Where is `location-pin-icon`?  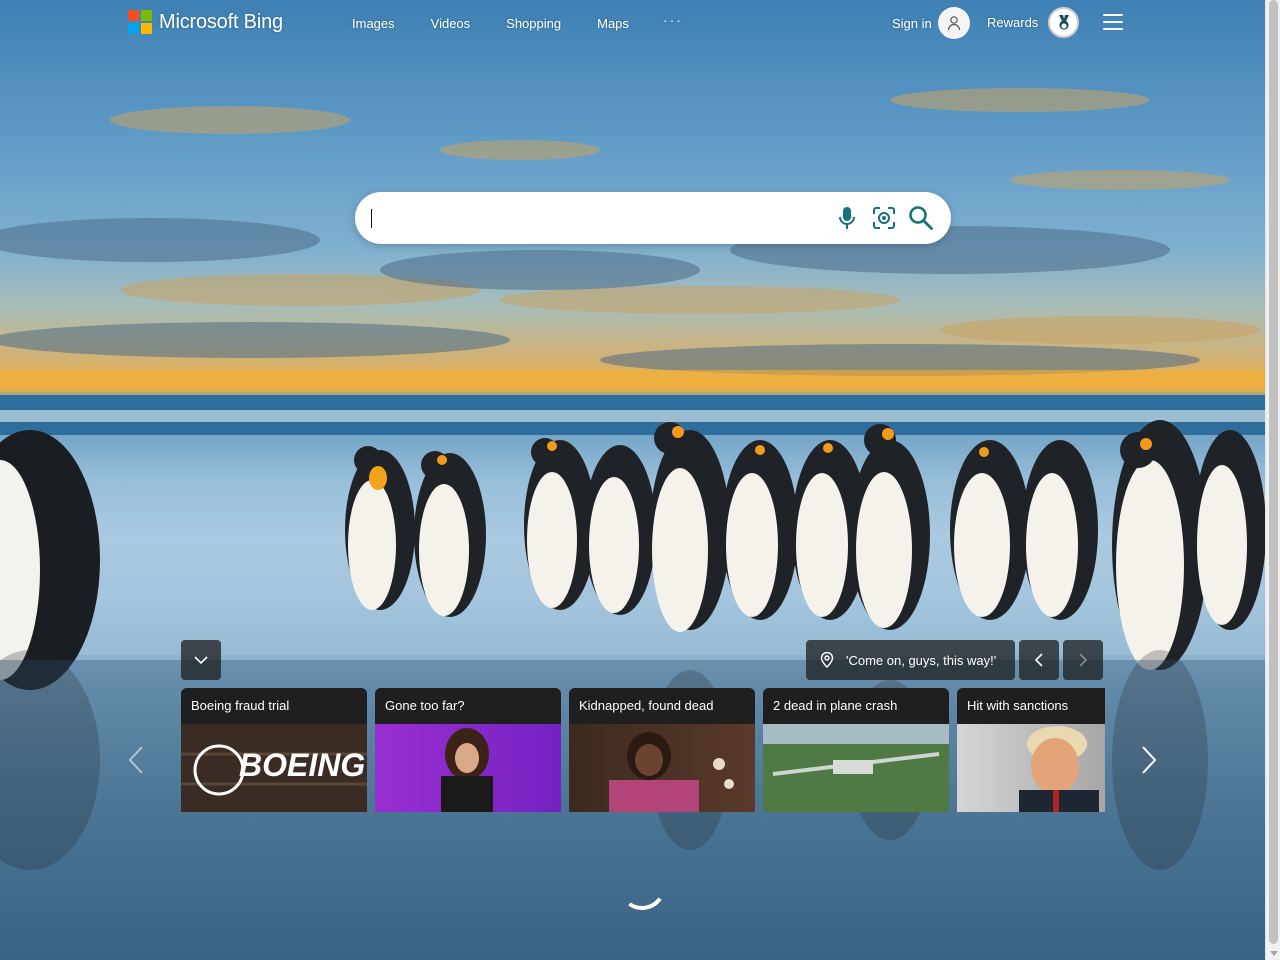
location-pin-icon is located at coordinates (827, 660).